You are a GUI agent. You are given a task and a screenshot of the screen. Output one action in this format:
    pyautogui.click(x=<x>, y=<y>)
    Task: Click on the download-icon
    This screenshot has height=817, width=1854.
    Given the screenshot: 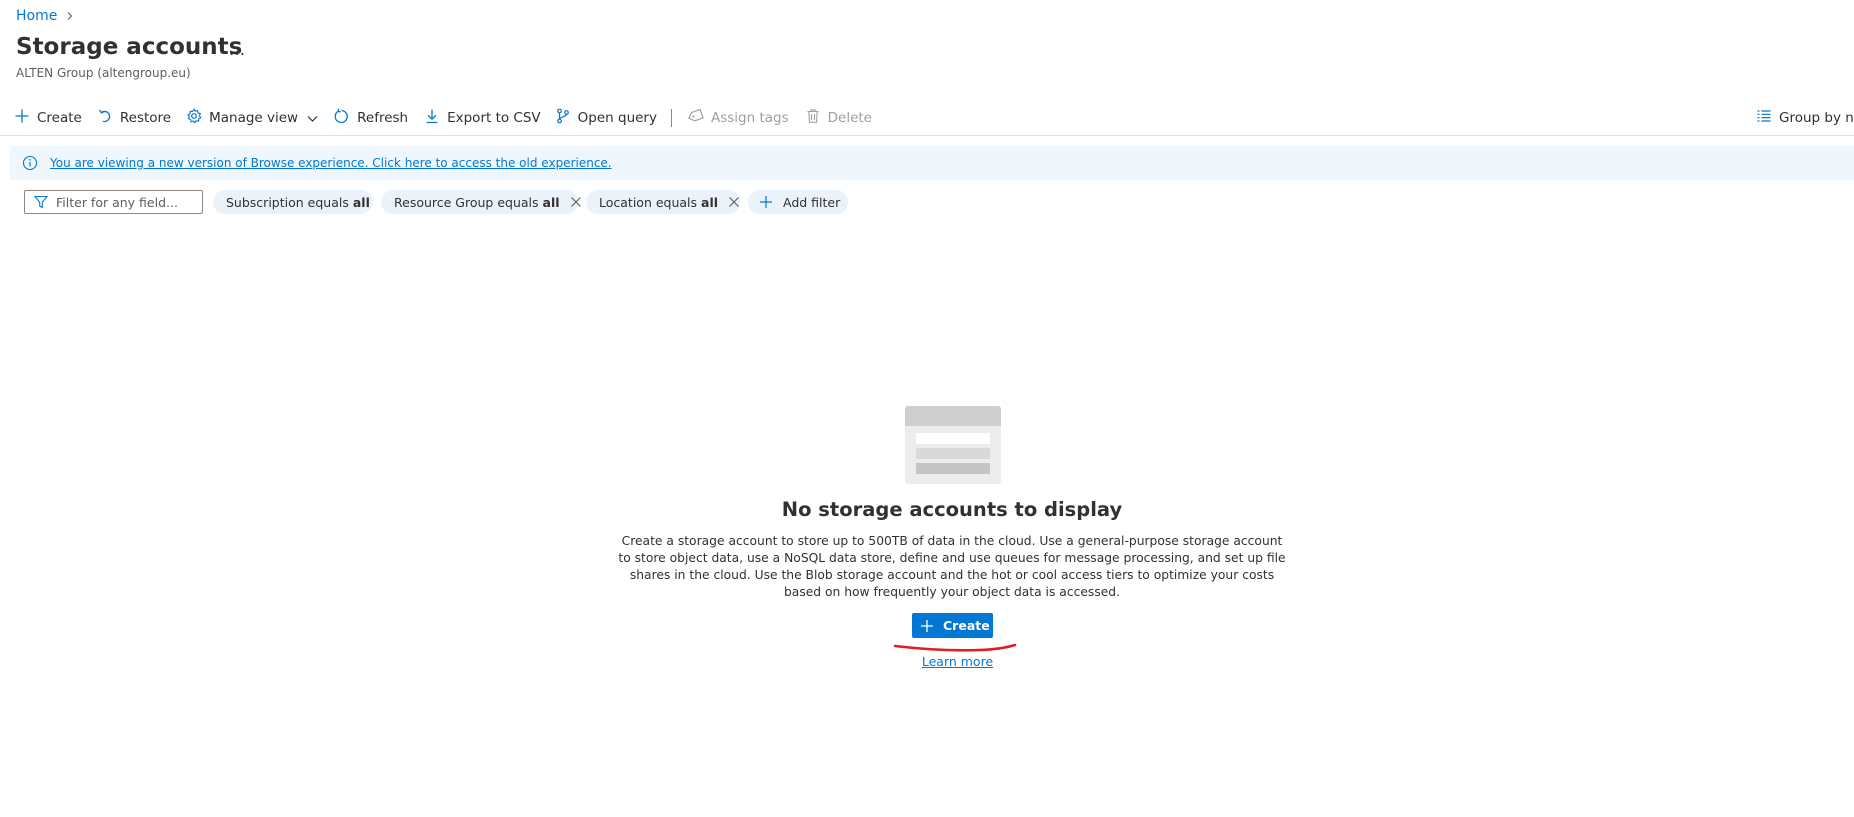 What is the action you would take?
    pyautogui.click(x=432, y=118)
    